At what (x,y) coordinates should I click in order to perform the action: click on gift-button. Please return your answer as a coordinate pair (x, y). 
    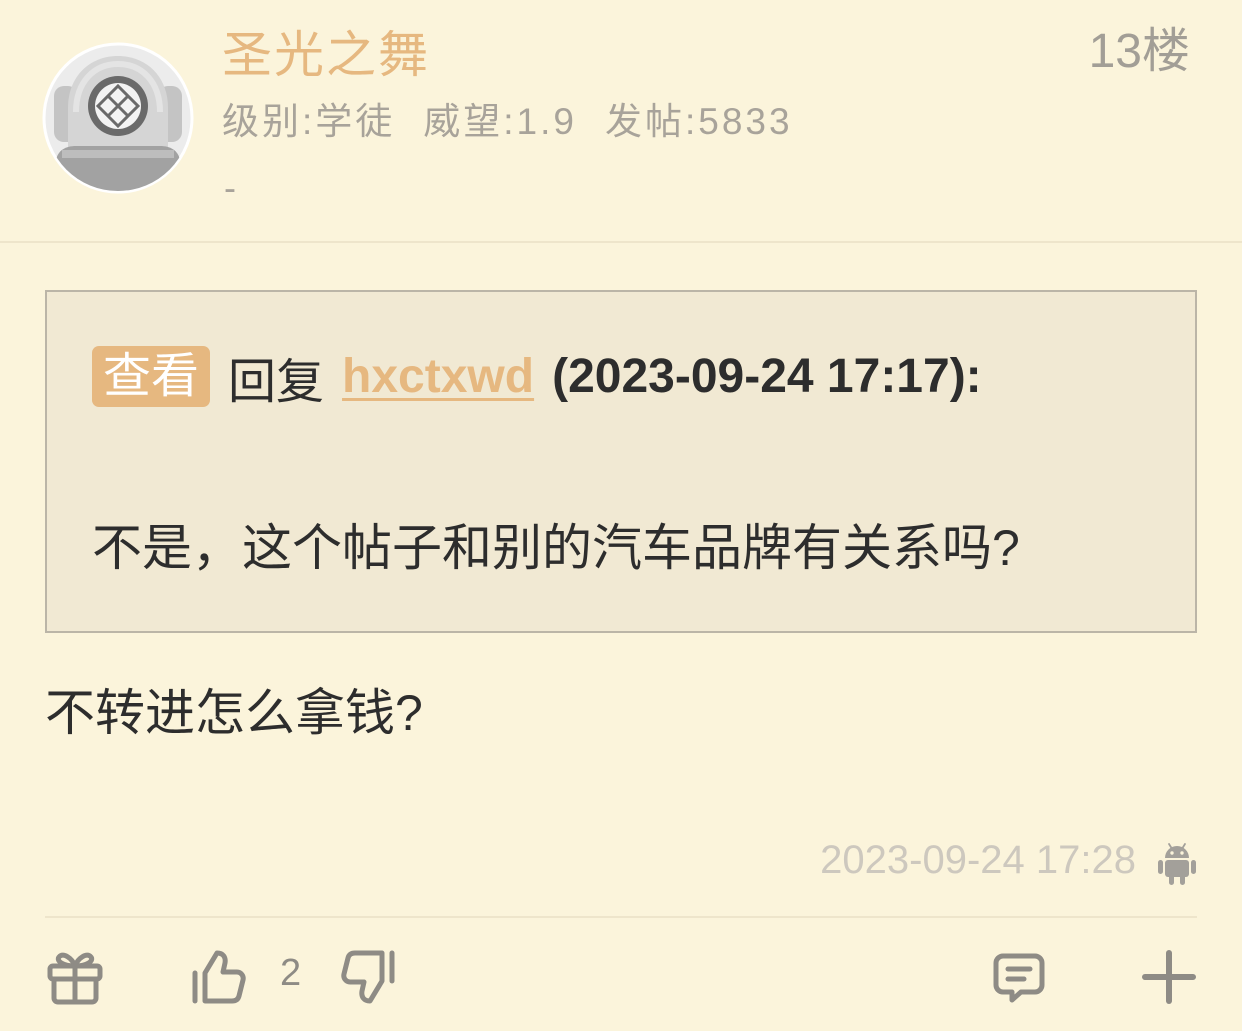
    Looking at the image, I should click on (75, 977).